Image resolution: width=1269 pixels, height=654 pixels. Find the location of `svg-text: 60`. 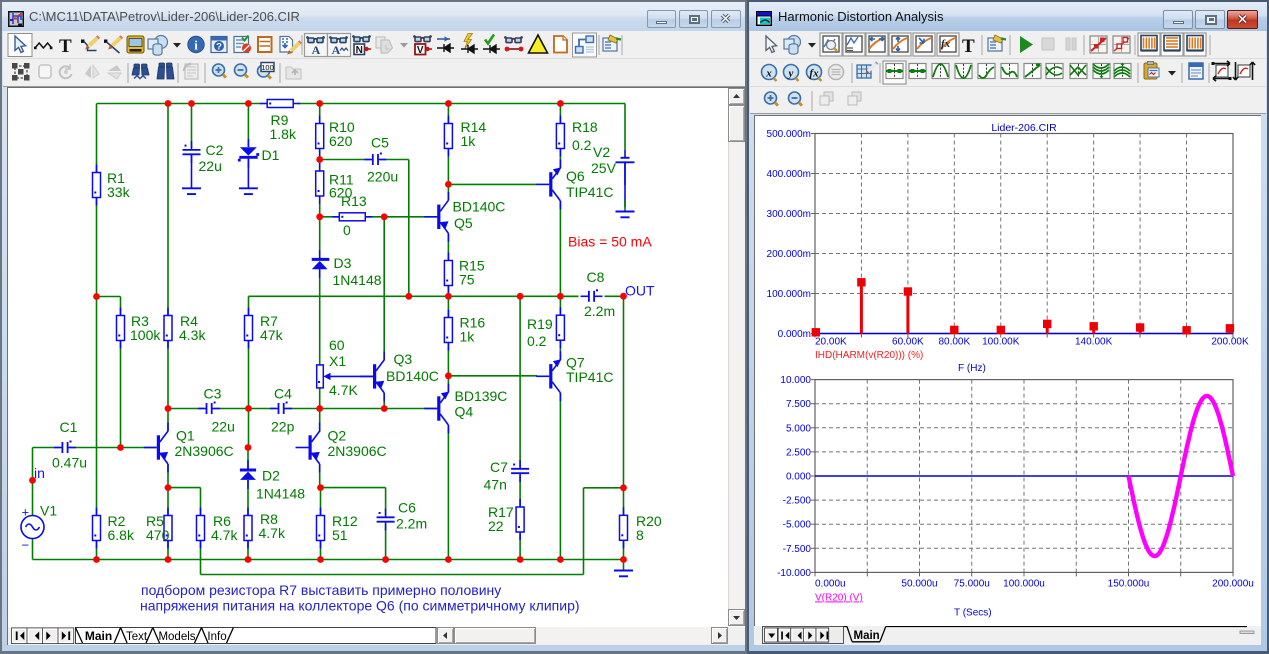

svg-text: 60 is located at coordinates (337, 345).